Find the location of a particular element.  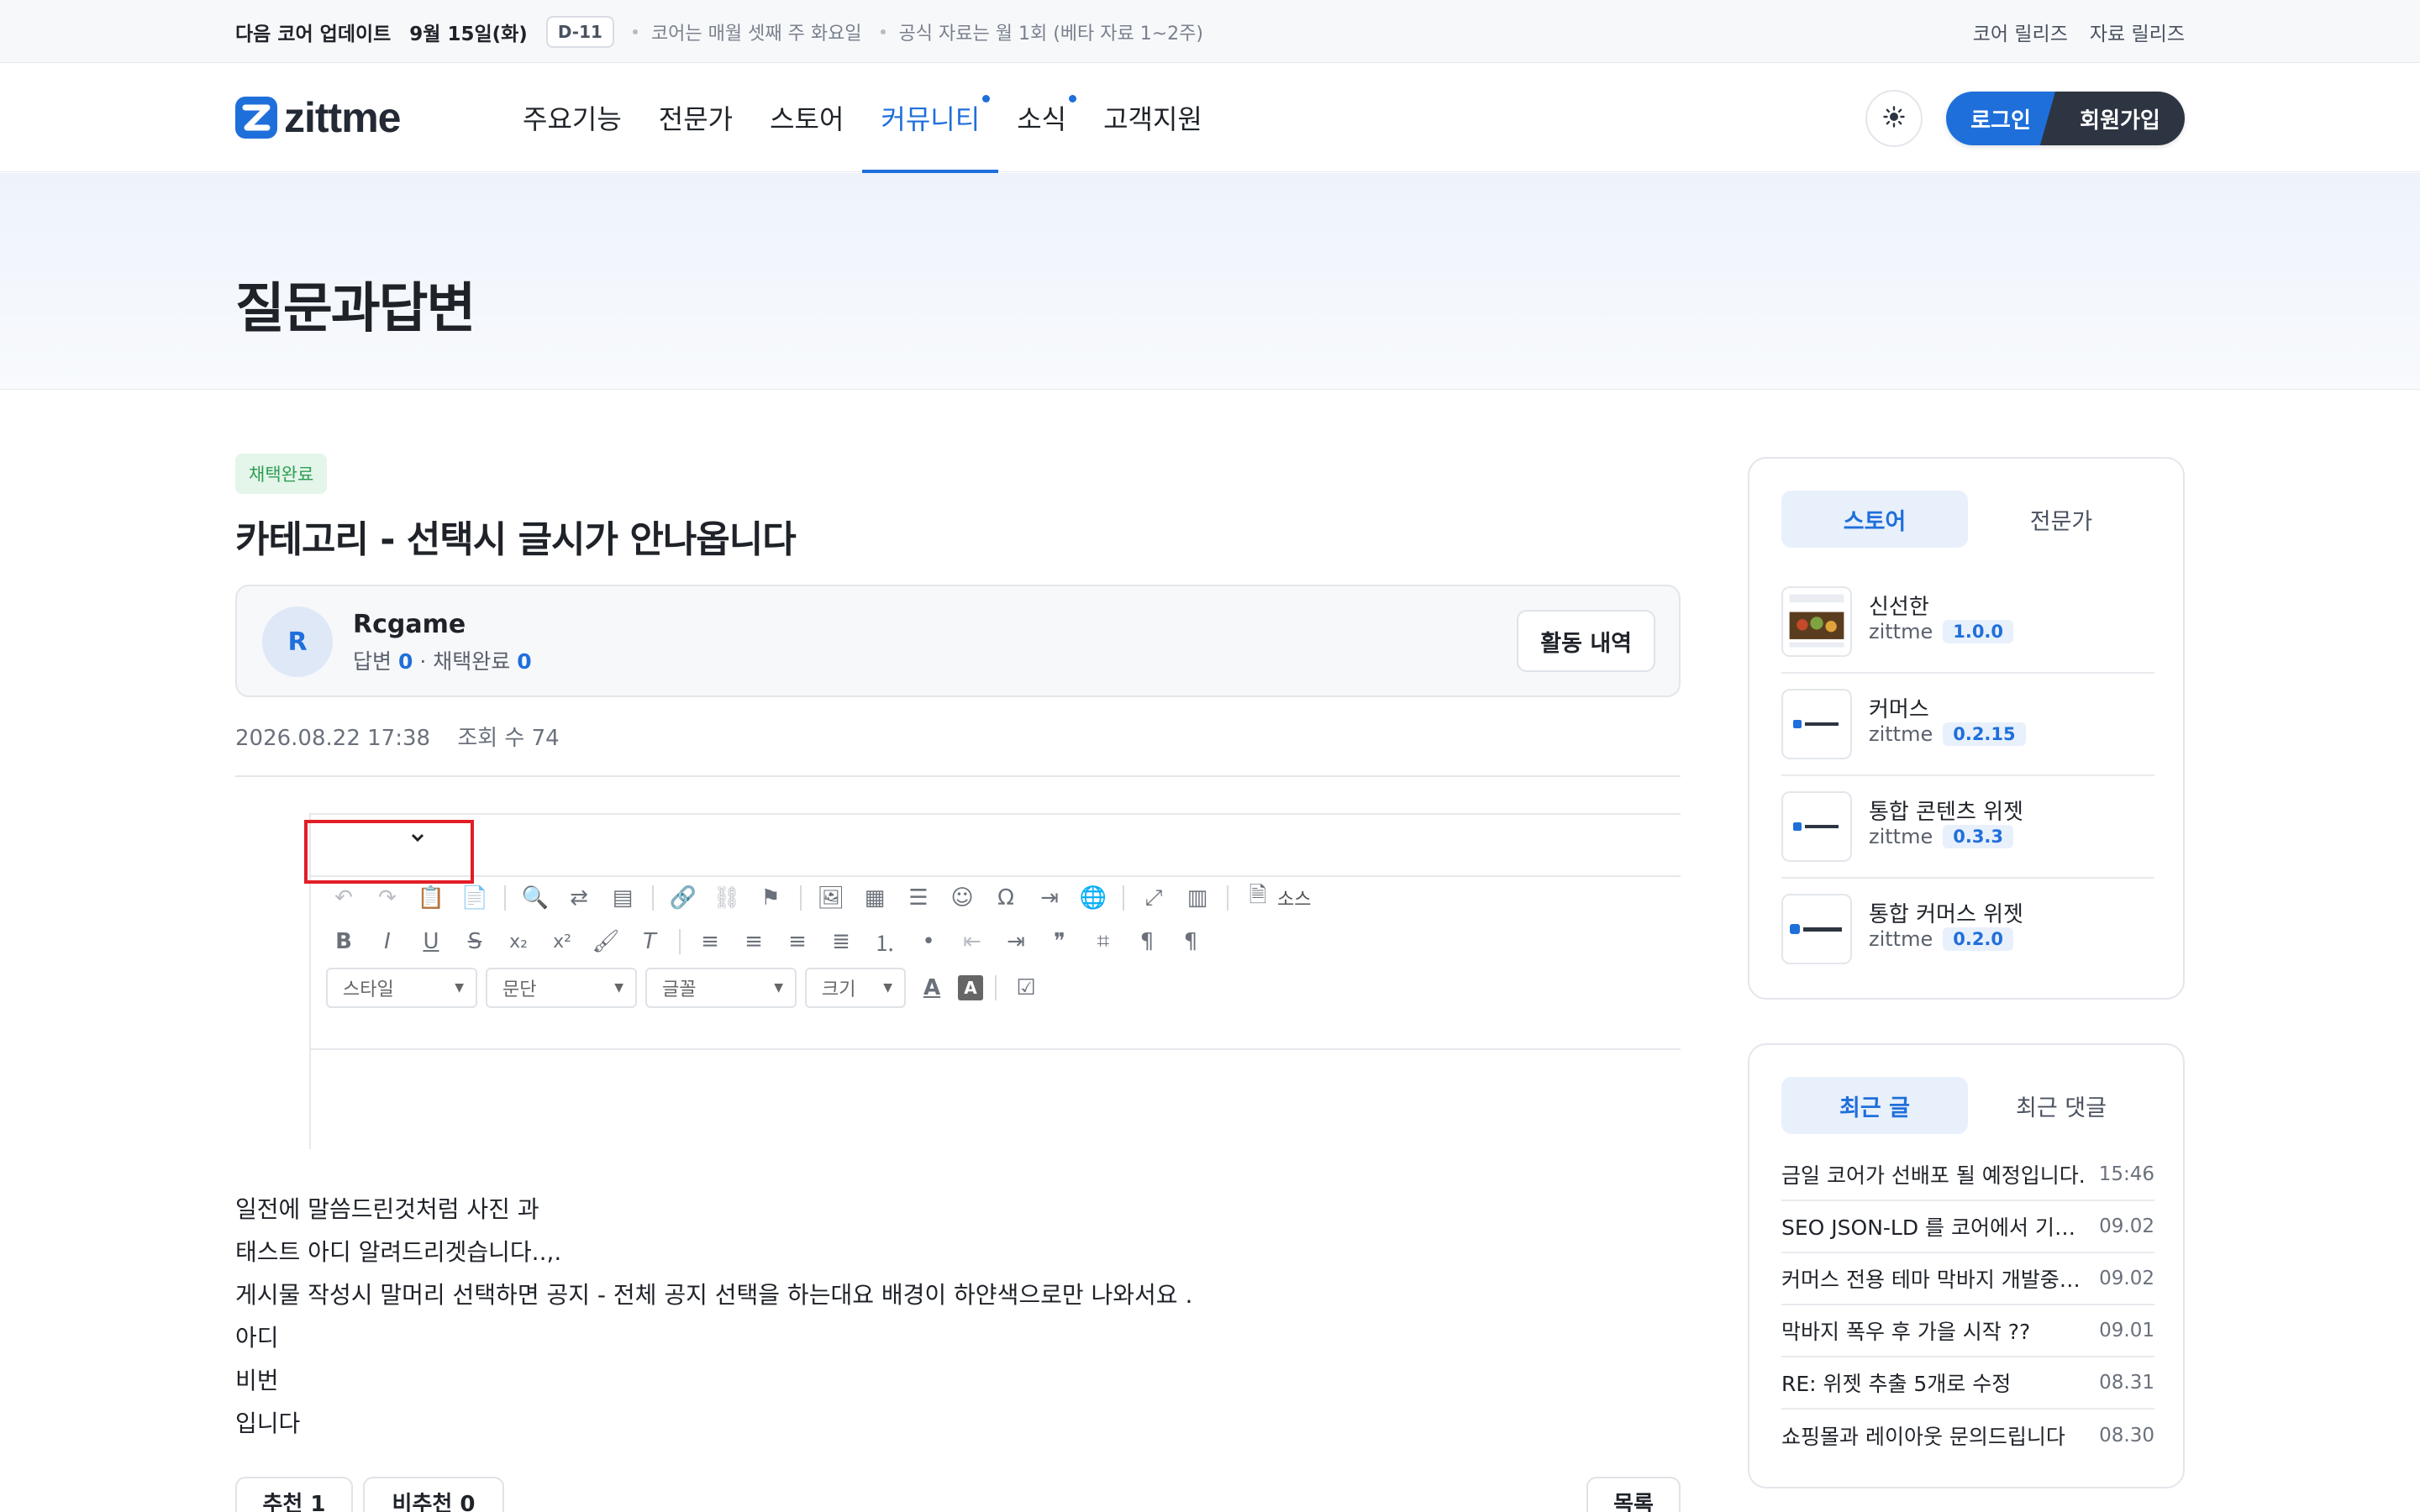

indent-icon: ⇥ is located at coordinates (1016, 941).